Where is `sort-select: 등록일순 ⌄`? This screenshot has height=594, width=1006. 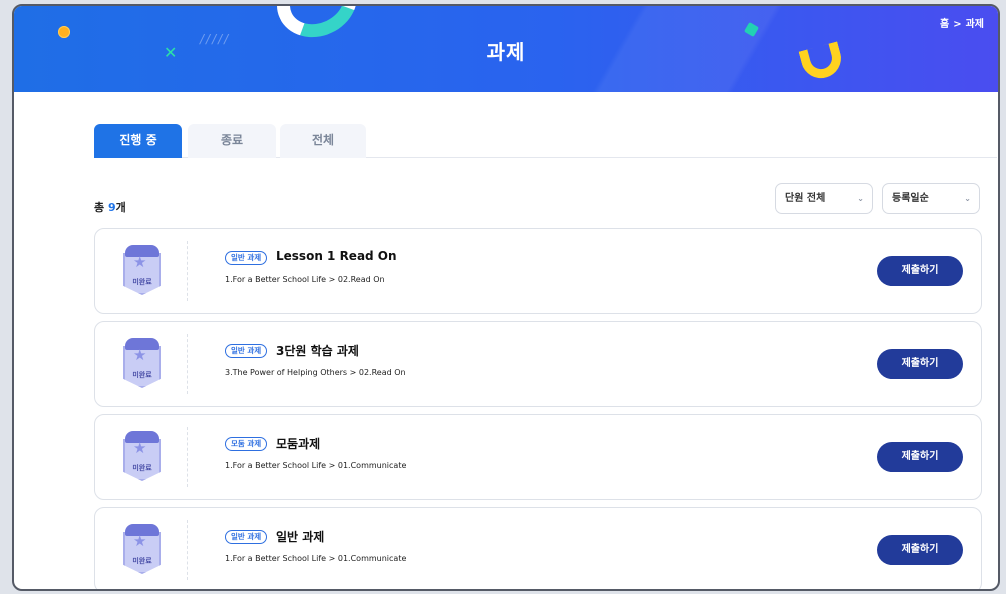
sort-select: 등록일순 ⌄ is located at coordinates (931, 198).